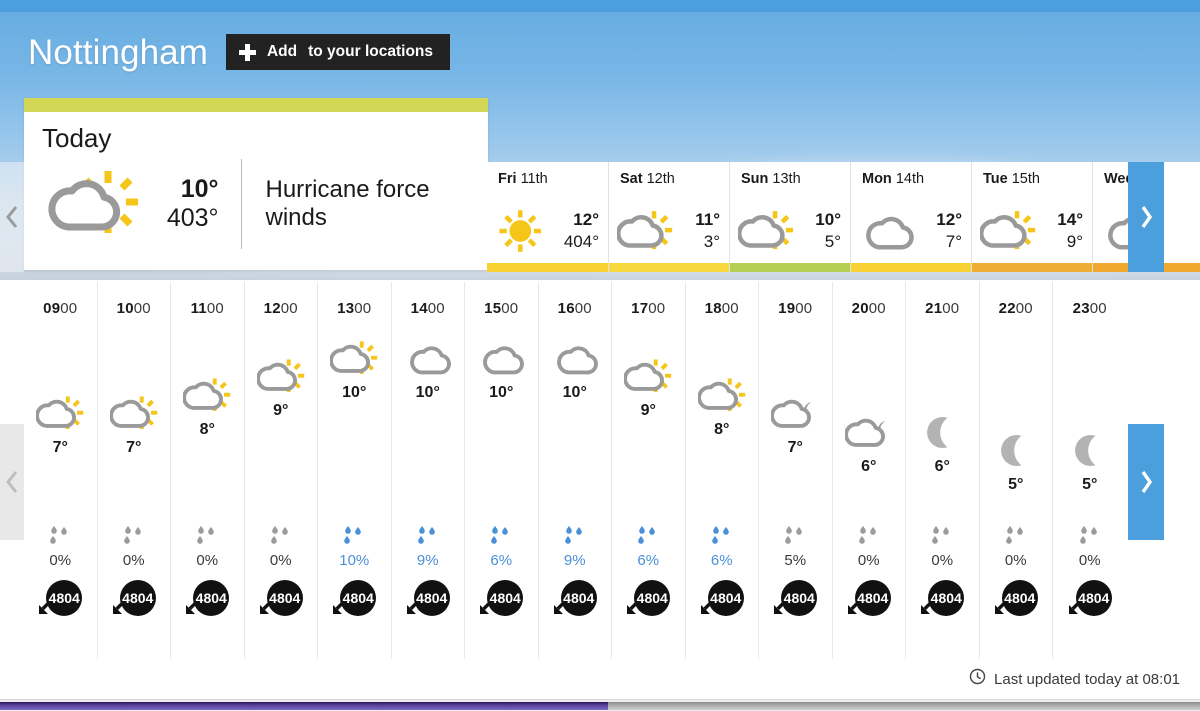 The height and width of the screenshot is (711, 1200). Describe the element at coordinates (868, 435) in the screenshot. I see `moon-behind-cloud-icon` at that location.